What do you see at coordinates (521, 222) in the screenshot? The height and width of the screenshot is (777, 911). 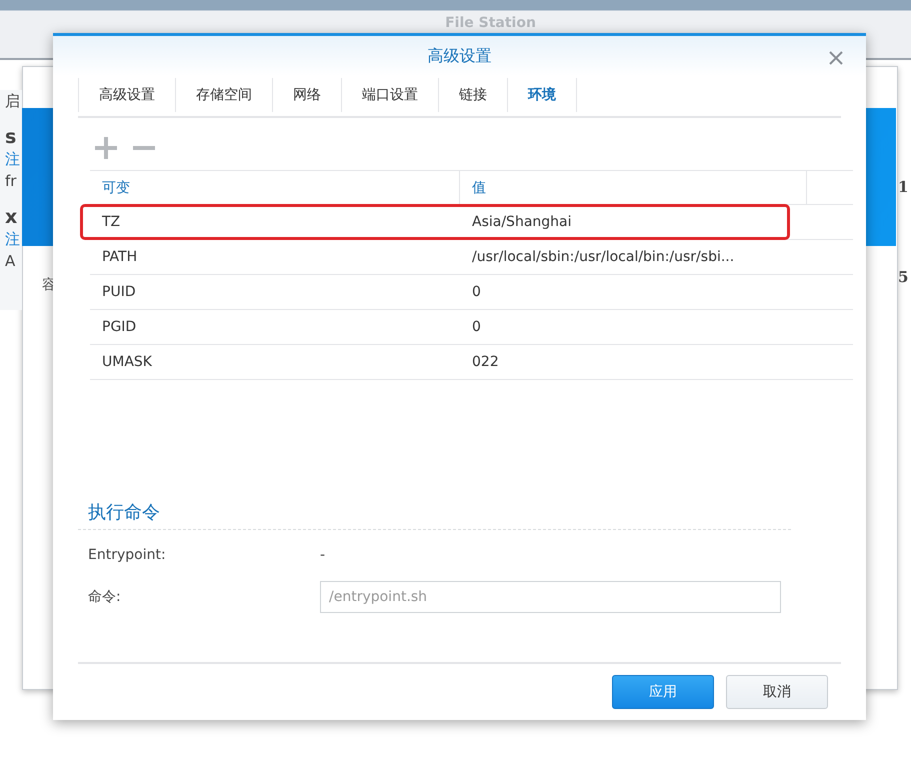 I see `table-cell-text: Asia/Shanghai` at bounding box center [521, 222].